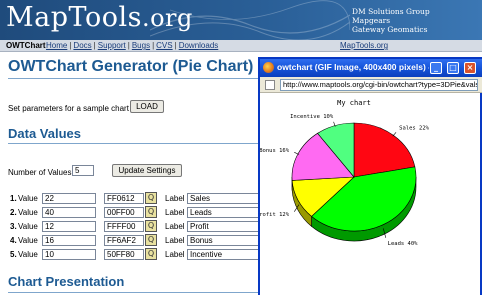 The image size is (482, 295). Describe the element at coordinates (13, 198) in the screenshot. I see `row-index: 1.` at that location.